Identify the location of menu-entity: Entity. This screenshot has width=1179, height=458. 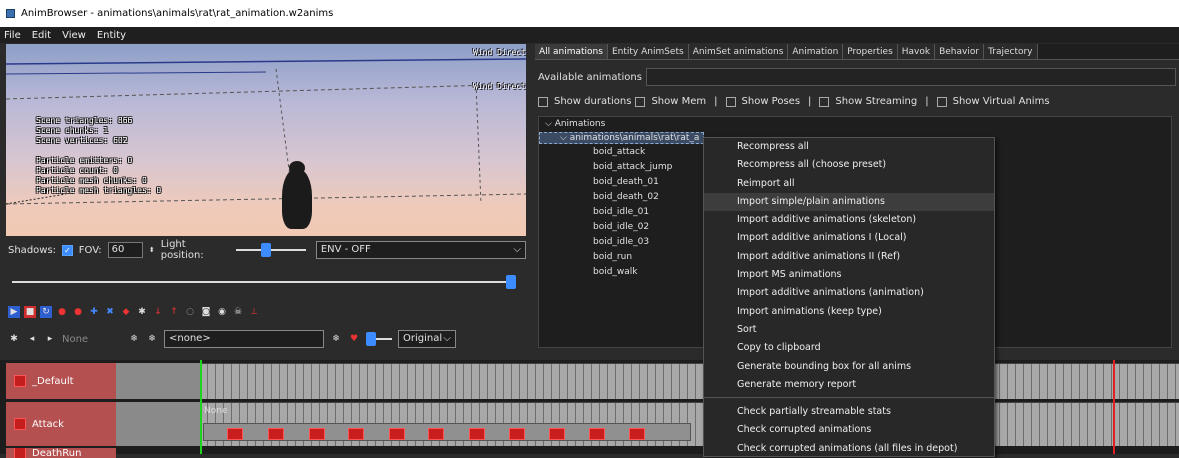
(111, 35).